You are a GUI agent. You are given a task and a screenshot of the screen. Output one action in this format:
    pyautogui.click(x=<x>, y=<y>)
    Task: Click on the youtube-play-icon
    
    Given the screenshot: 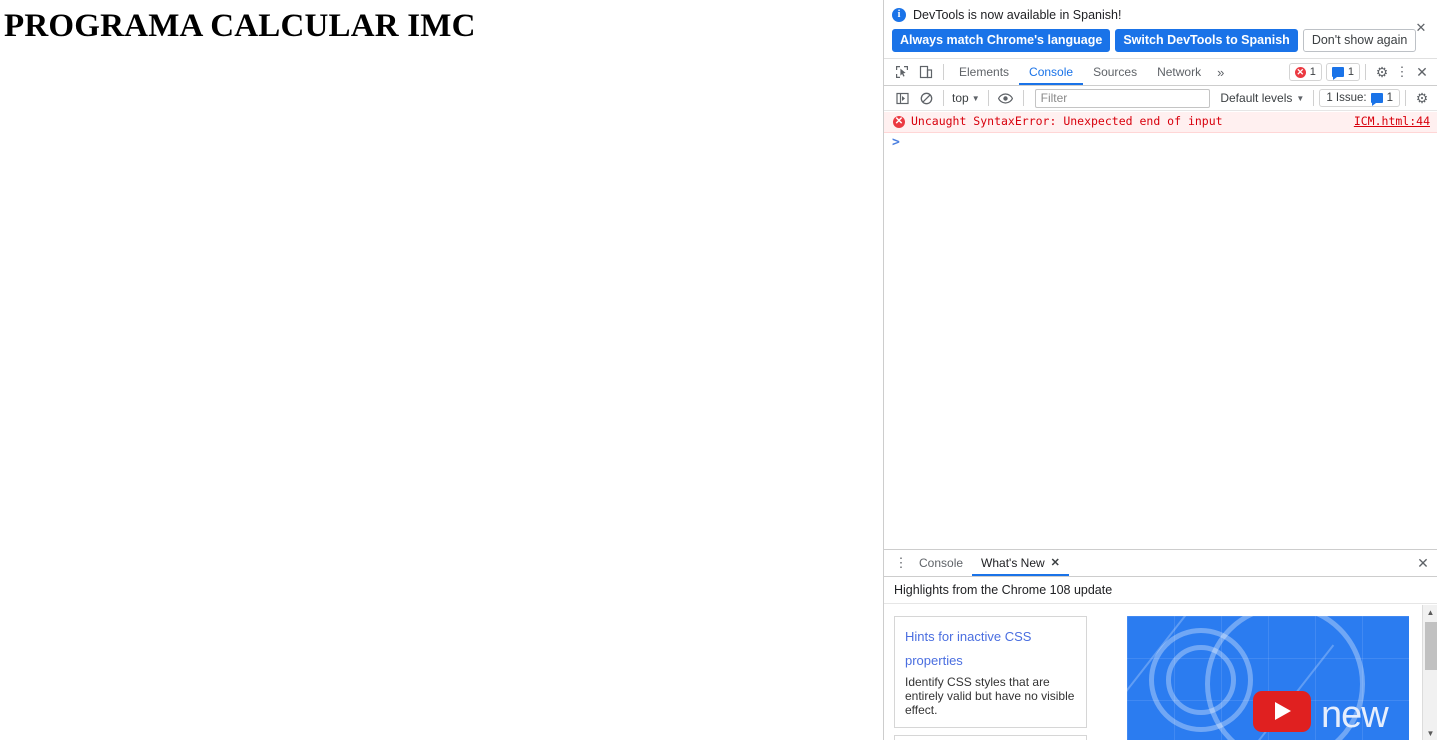 What is the action you would take?
    pyautogui.click(x=1282, y=711)
    